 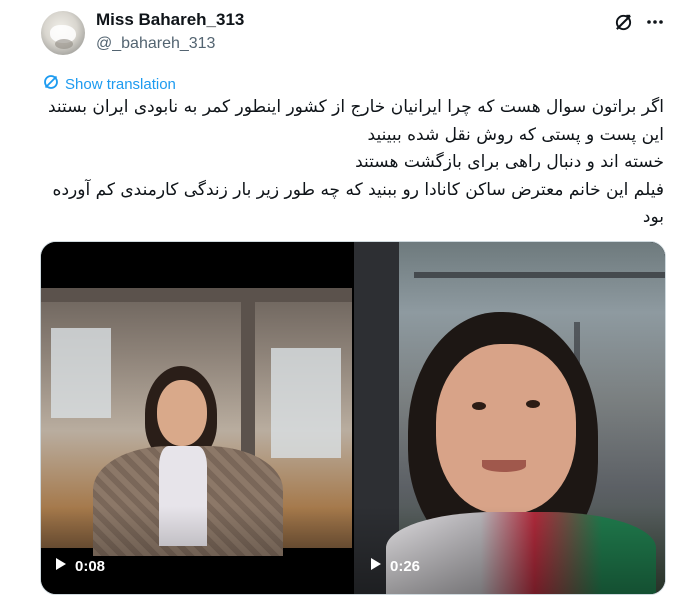 What do you see at coordinates (515, 134) in the screenshot?
I see `tweet-line: این پست و پستی که روش نقل شده ببینید` at bounding box center [515, 134].